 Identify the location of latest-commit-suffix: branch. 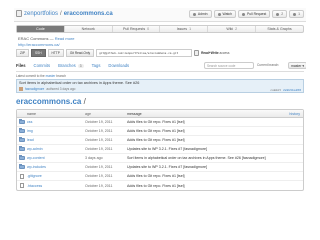
(61, 76).